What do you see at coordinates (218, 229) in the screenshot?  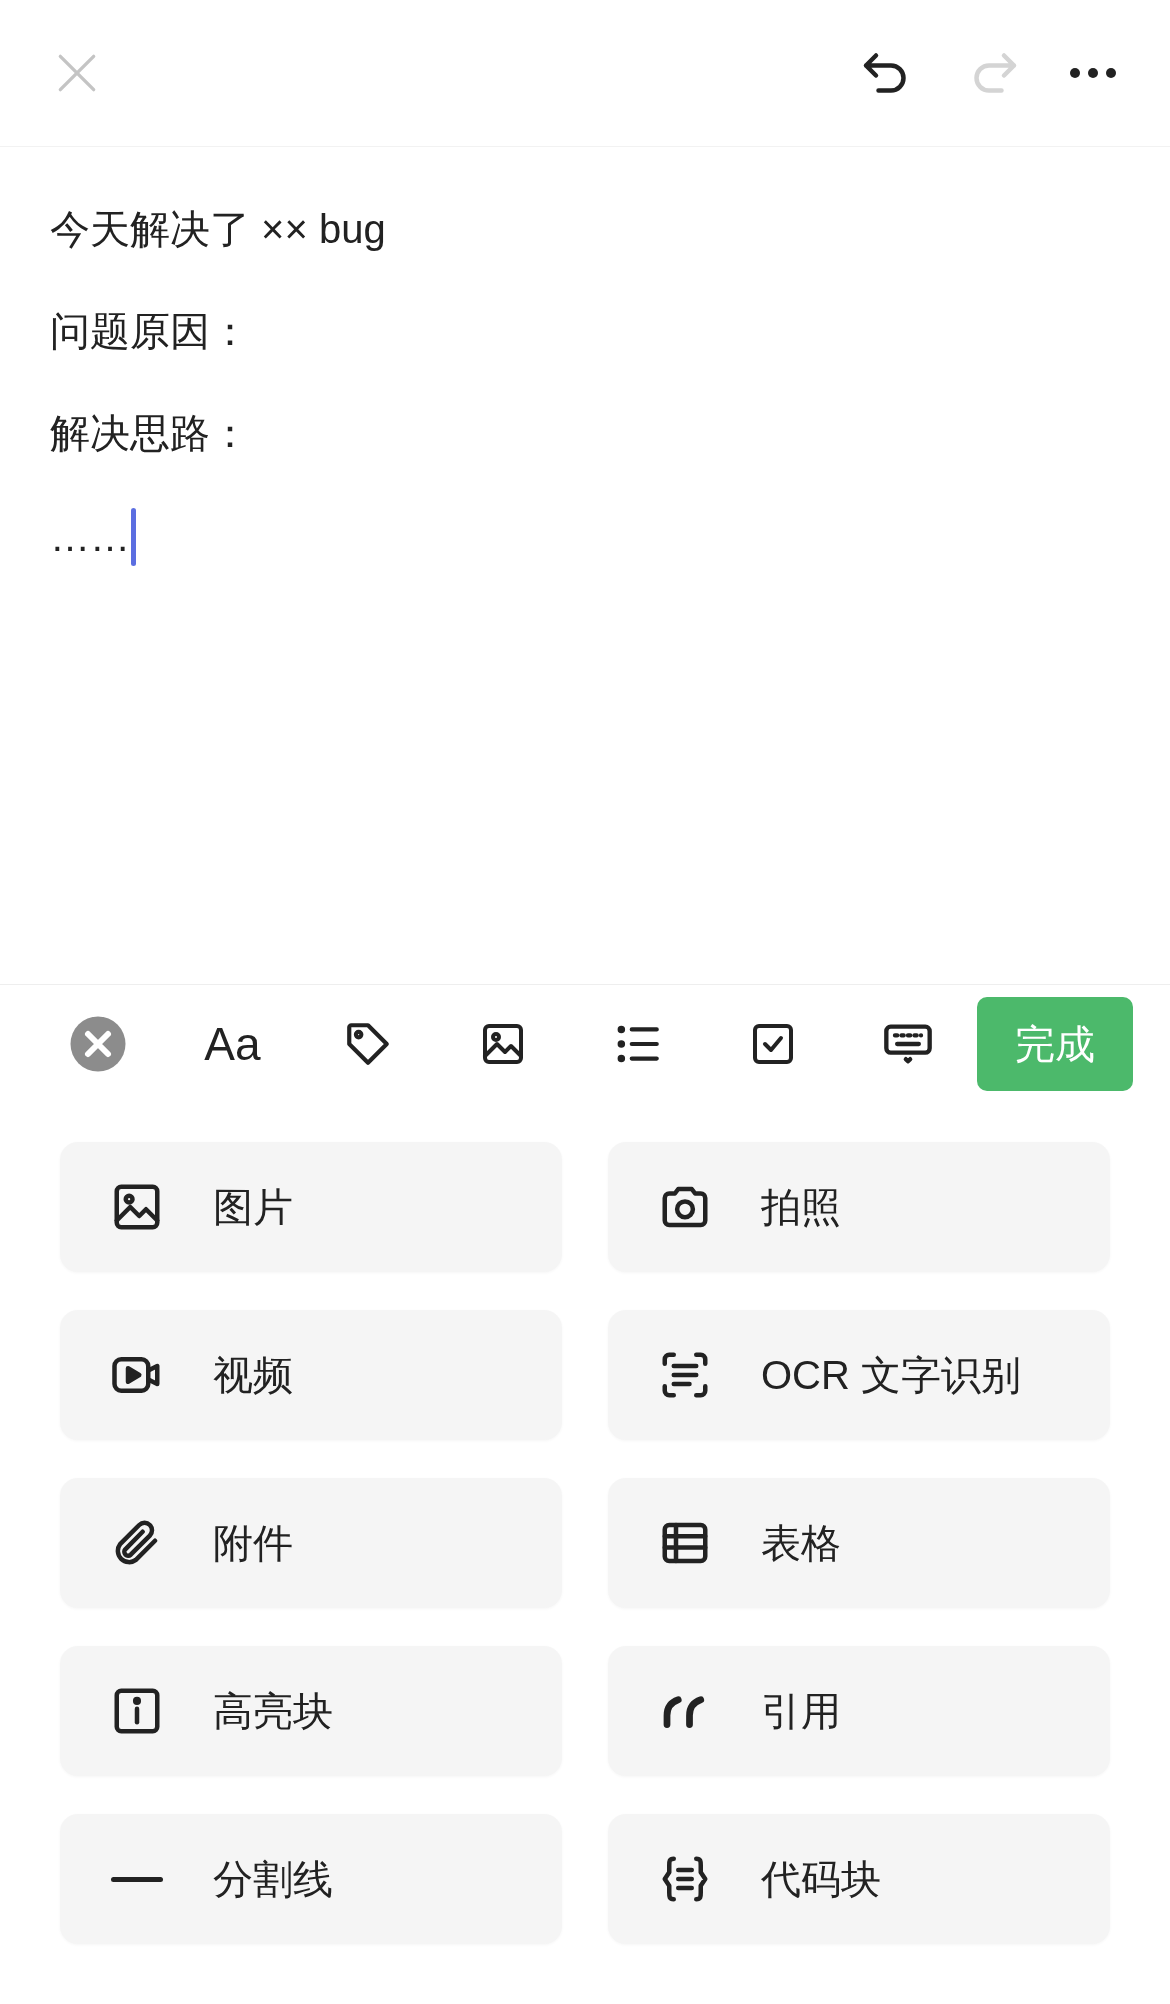 I see `note-line: 今天解决了 ×× bug` at bounding box center [218, 229].